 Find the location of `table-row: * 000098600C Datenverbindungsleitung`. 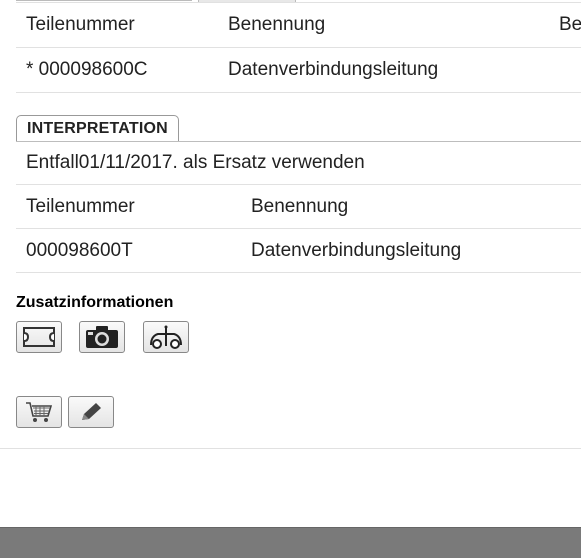

table-row: * 000098600C Datenverbindungsleitung is located at coordinates (298, 70).